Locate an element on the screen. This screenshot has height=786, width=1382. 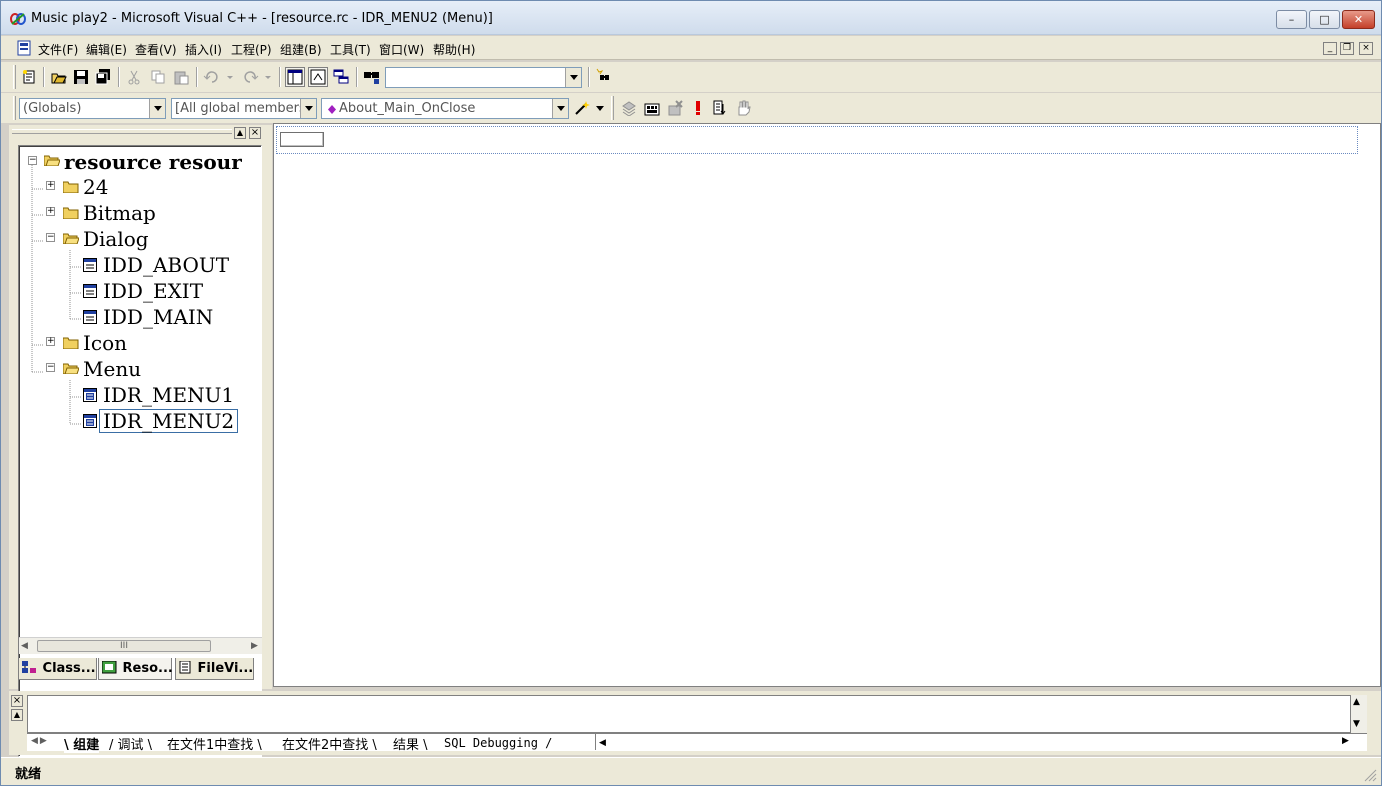
menu-tools: 工具(T) is located at coordinates (350, 49).